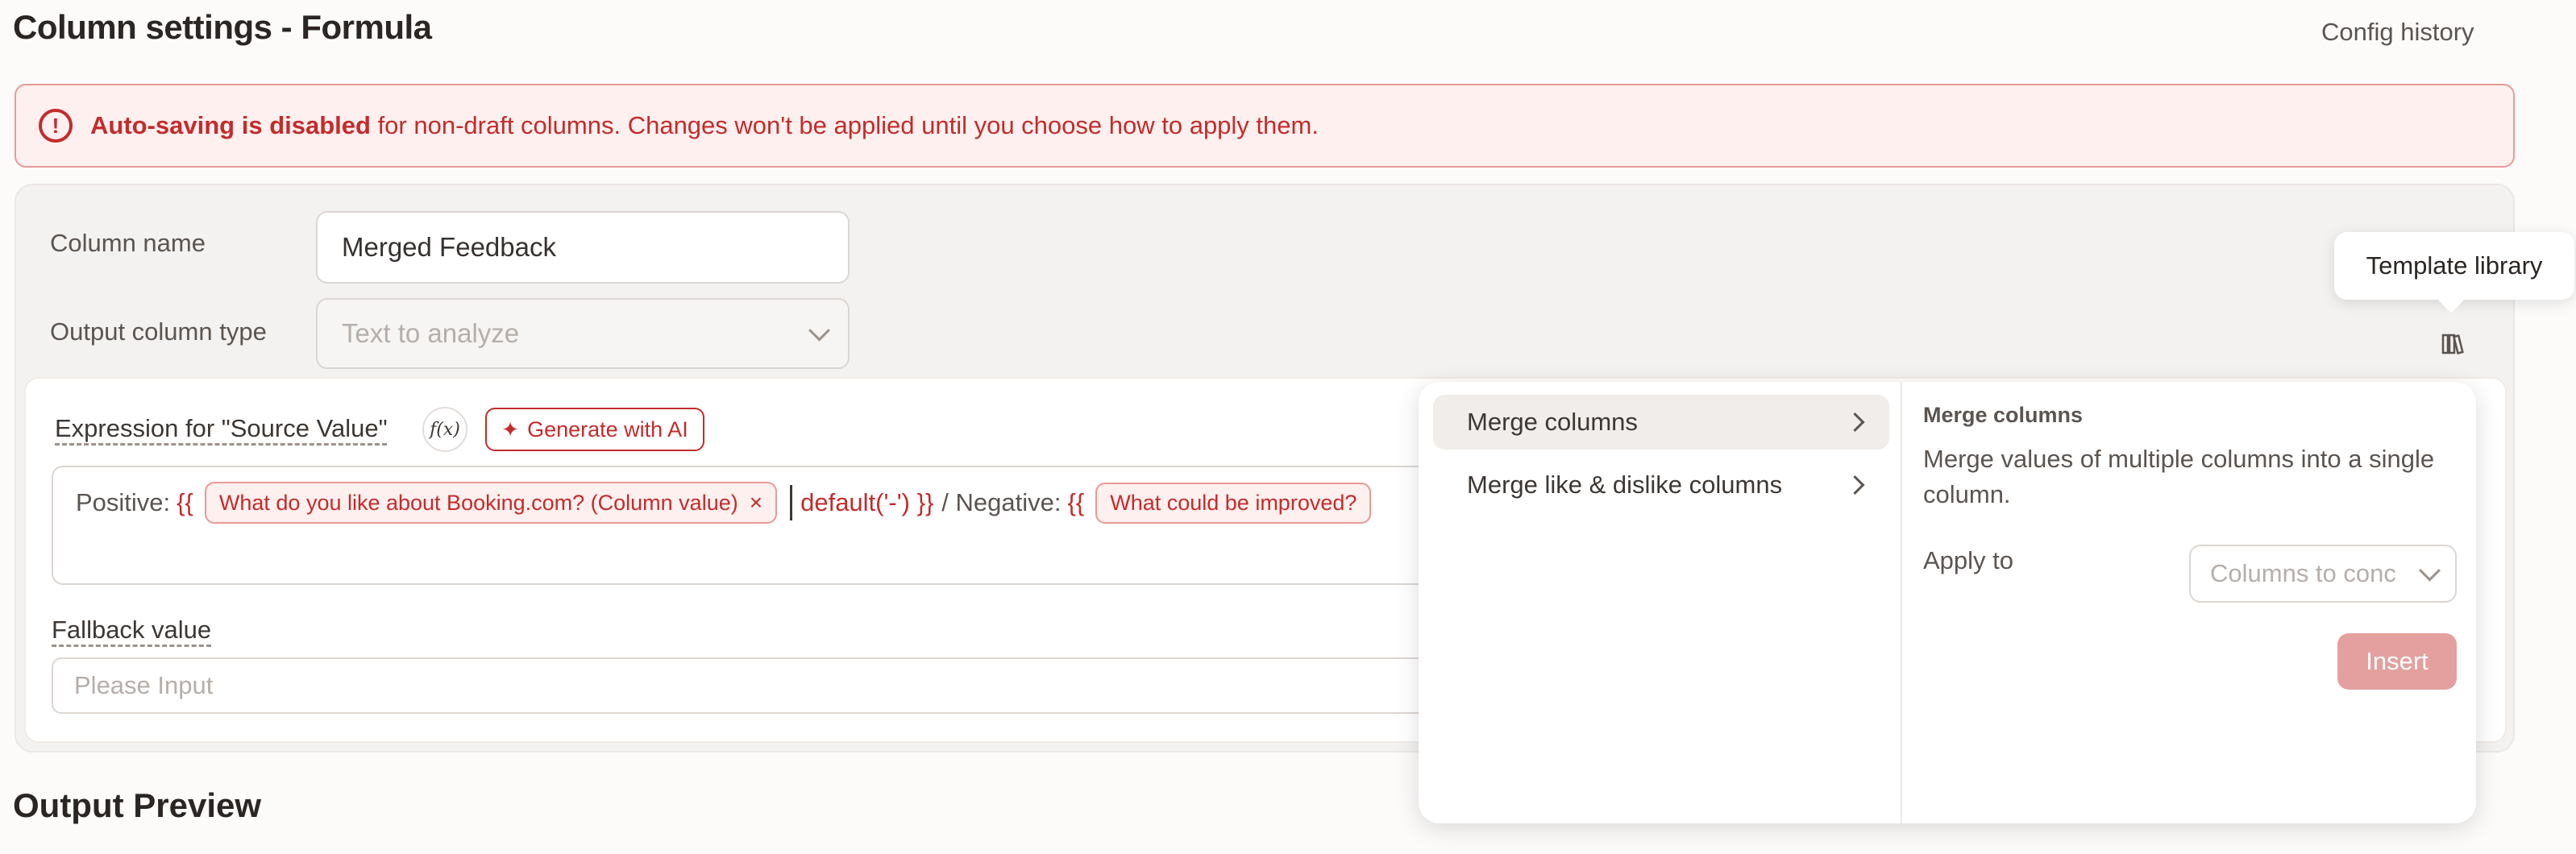 The height and width of the screenshot is (854, 2576). Describe the element at coordinates (56, 126) in the screenshot. I see `exclamation-circle-icon: !` at that location.